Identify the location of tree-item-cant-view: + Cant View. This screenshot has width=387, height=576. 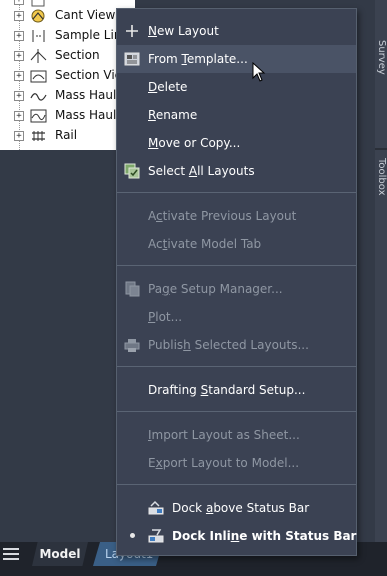
(67, 16).